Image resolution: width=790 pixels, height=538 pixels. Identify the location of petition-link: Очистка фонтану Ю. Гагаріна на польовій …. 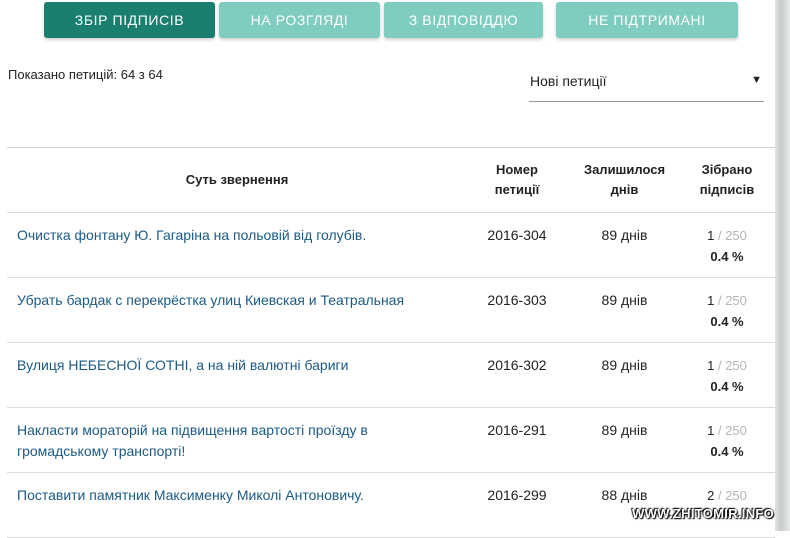
(191, 235).